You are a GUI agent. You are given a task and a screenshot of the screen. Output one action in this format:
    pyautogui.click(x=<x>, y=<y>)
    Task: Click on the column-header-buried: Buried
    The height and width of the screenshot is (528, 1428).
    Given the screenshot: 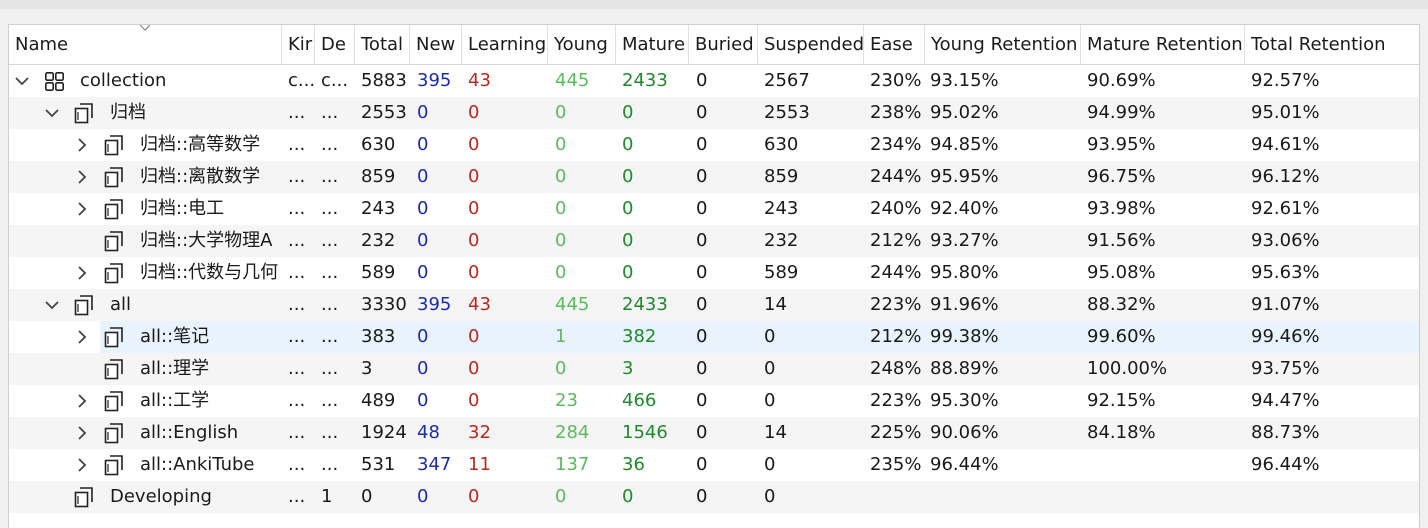 What is the action you would take?
    pyautogui.click(x=723, y=44)
    